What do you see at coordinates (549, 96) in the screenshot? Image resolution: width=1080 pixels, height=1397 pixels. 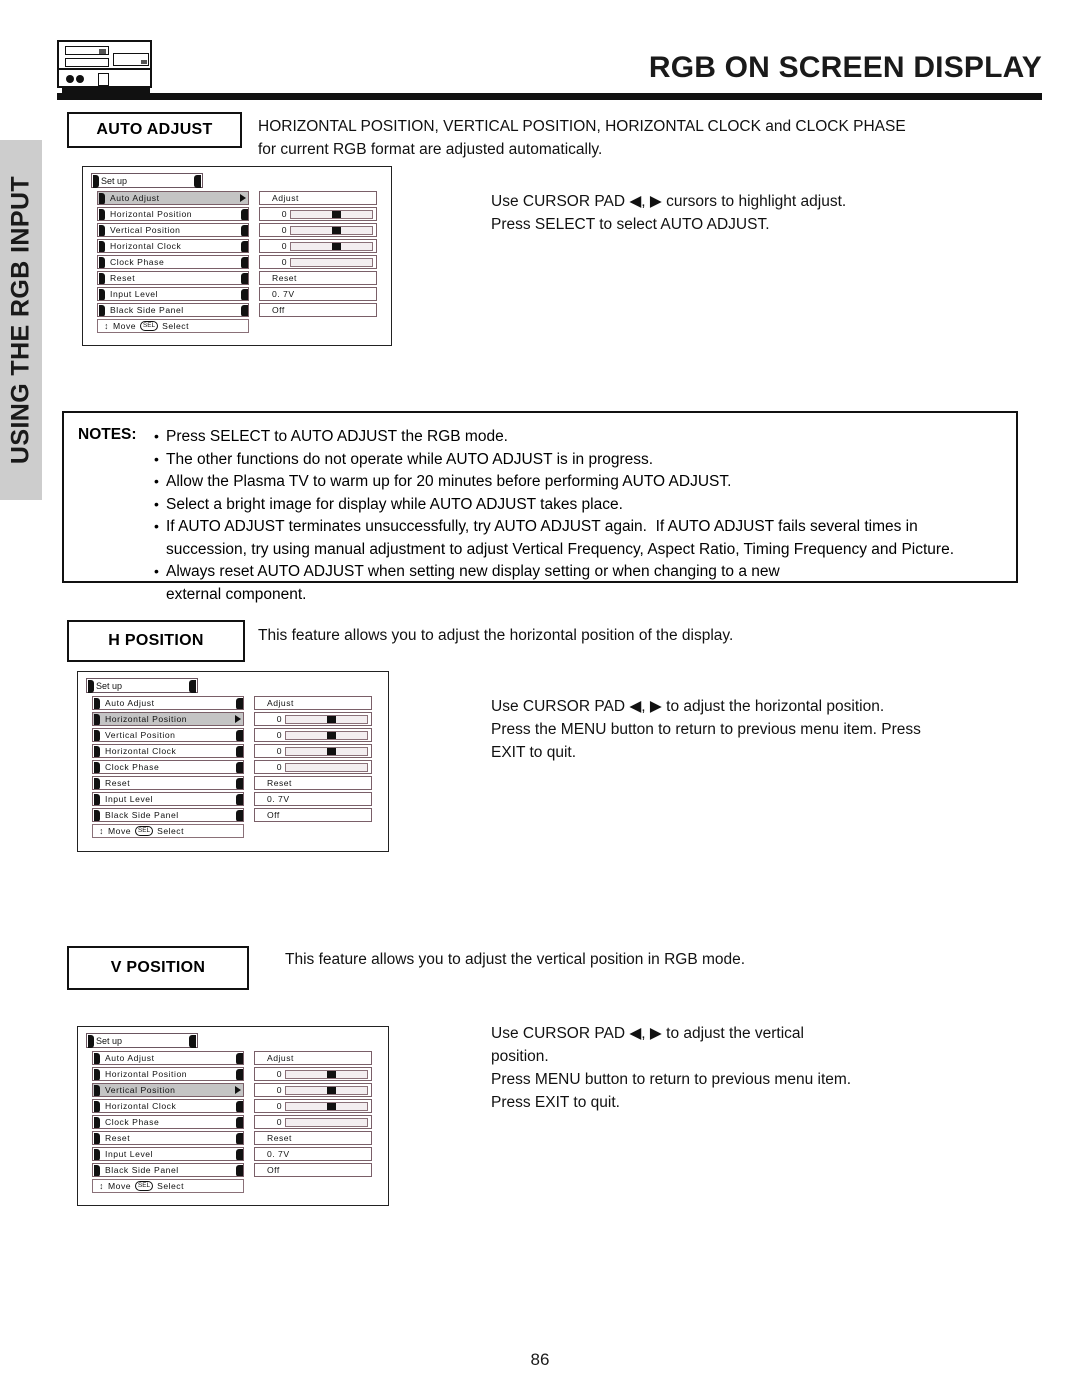 I see `header-rule` at bounding box center [549, 96].